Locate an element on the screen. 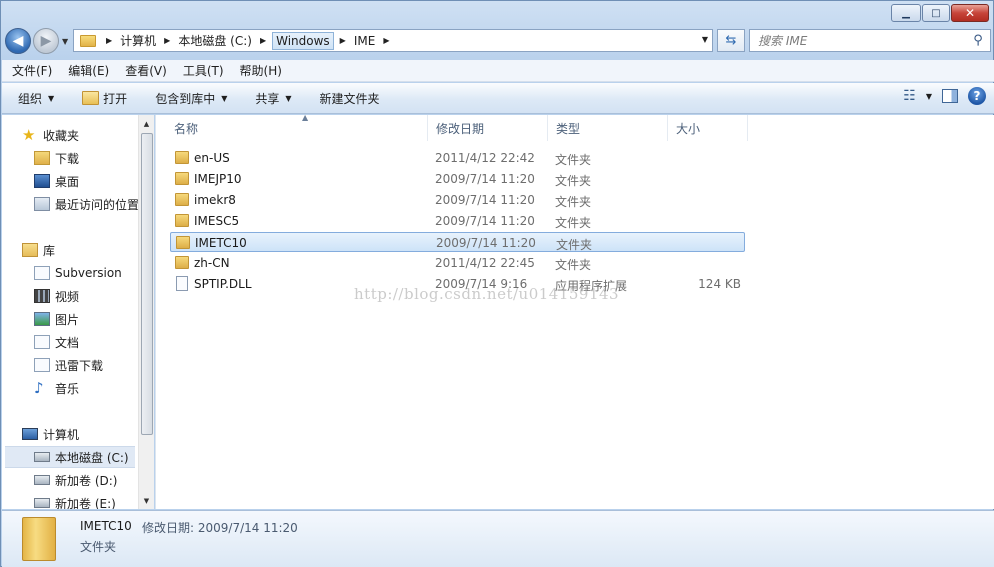 This screenshot has height=567, width=994. menu-bar: 文件(F) 编辑(E) 查看(V) 工具(T) 帮助(H) is located at coordinates (498, 71).